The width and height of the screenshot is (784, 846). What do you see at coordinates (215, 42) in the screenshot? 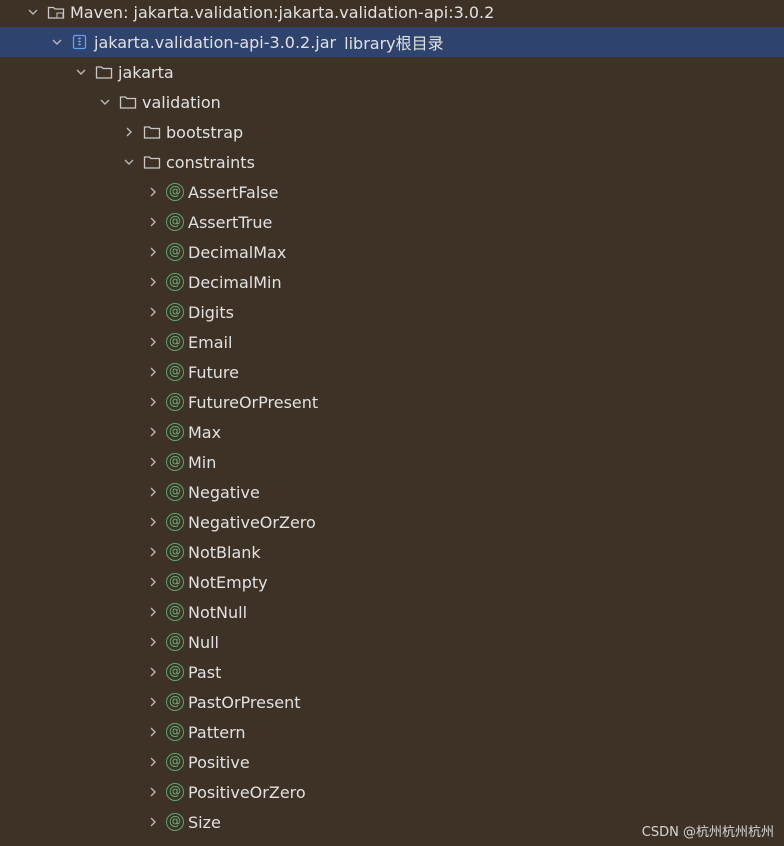
I see `tree-node-label: jakarta.validation-api-3.0.2.jar` at bounding box center [215, 42].